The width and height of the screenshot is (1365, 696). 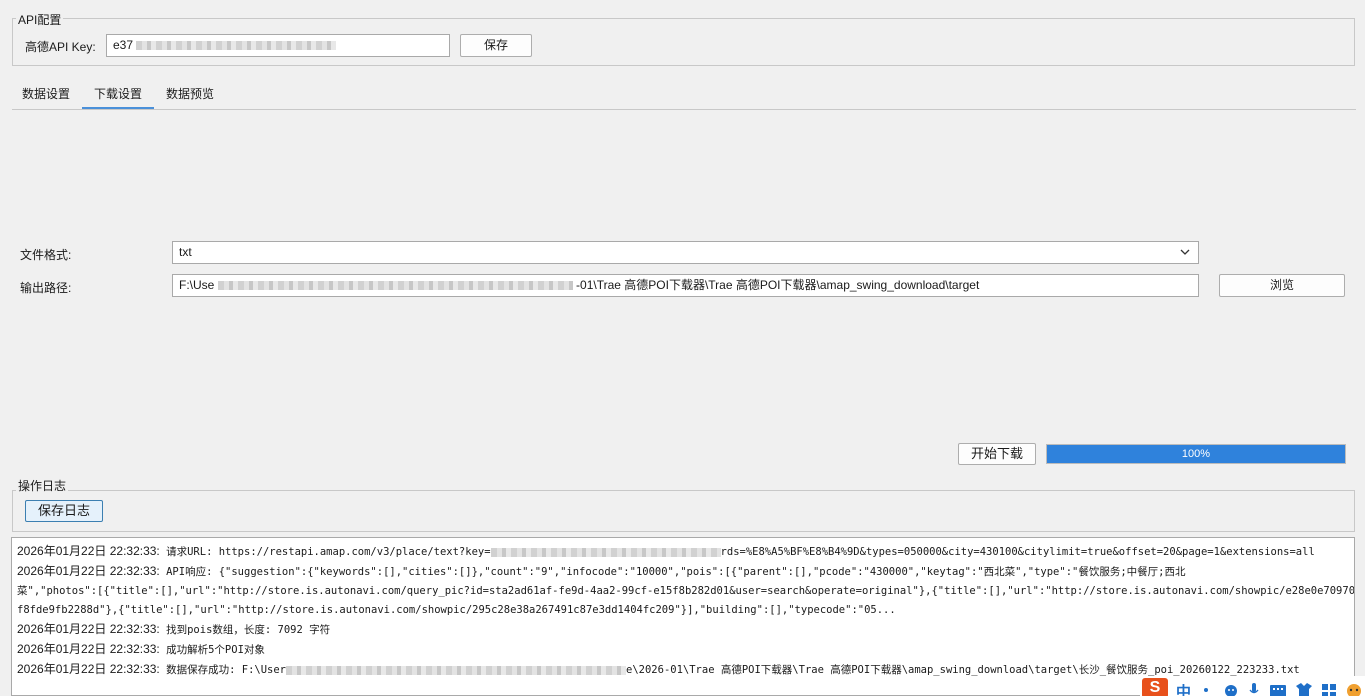 What do you see at coordinates (1184, 690) in the screenshot?
I see `ime-mode-indicator: 中` at bounding box center [1184, 690].